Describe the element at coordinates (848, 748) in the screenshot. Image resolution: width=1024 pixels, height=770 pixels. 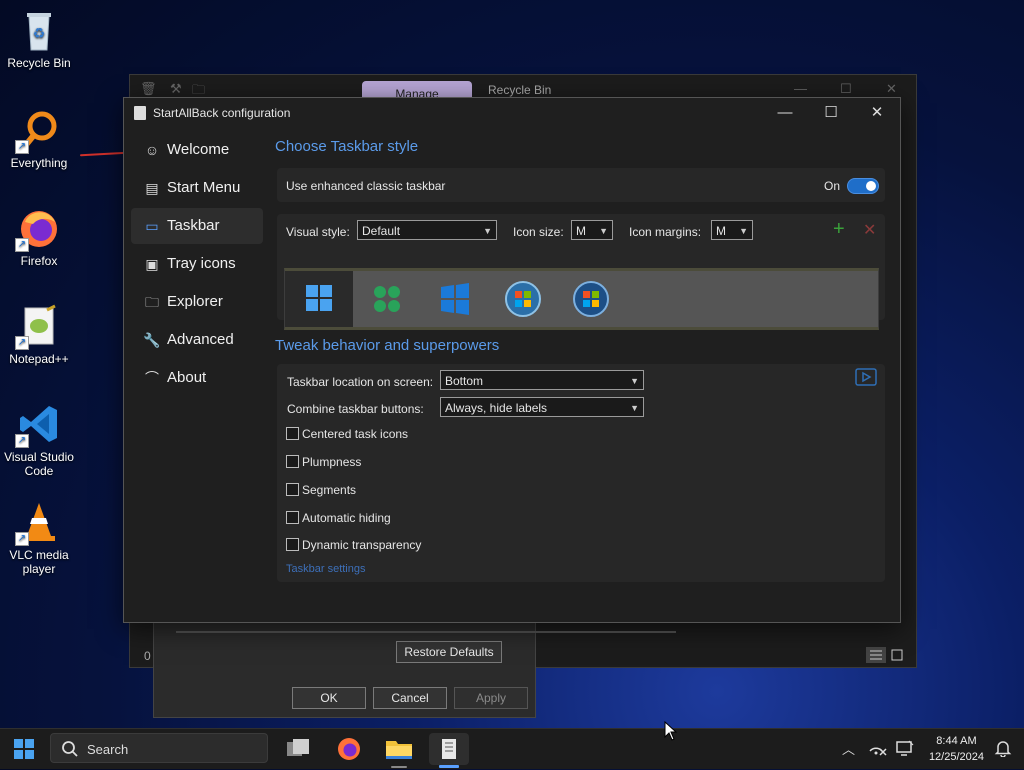
I see `show-hidden-icons-chevron-icon: ︿` at that location.